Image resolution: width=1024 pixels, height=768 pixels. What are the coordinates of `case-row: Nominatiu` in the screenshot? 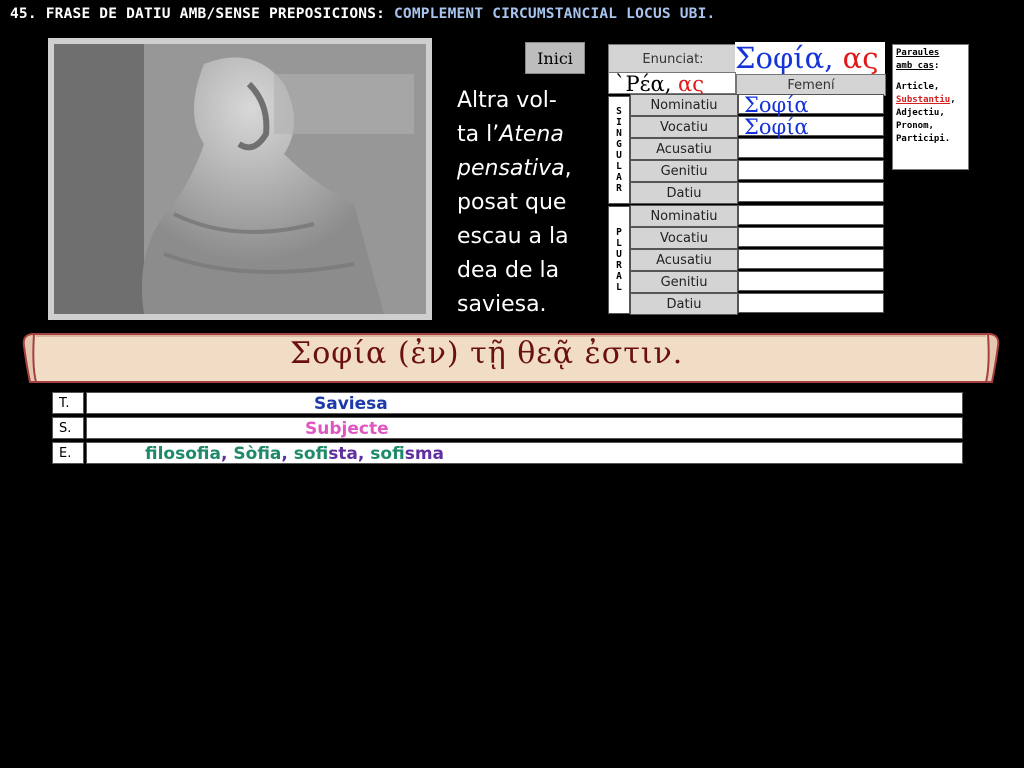 It's located at (757, 216).